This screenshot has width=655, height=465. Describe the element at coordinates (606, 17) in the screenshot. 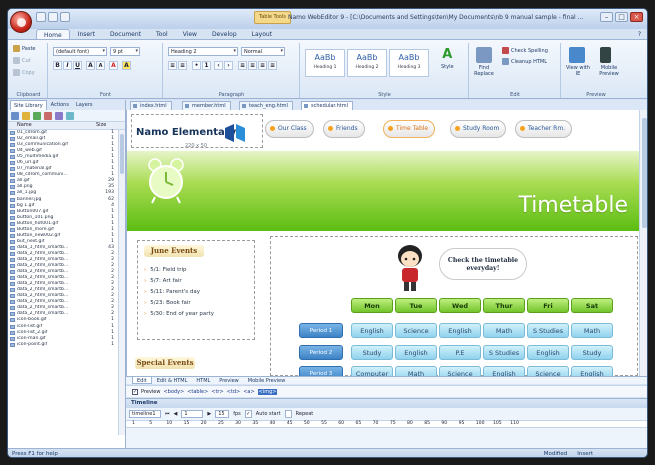

I see `minimize-button: –` at that location.